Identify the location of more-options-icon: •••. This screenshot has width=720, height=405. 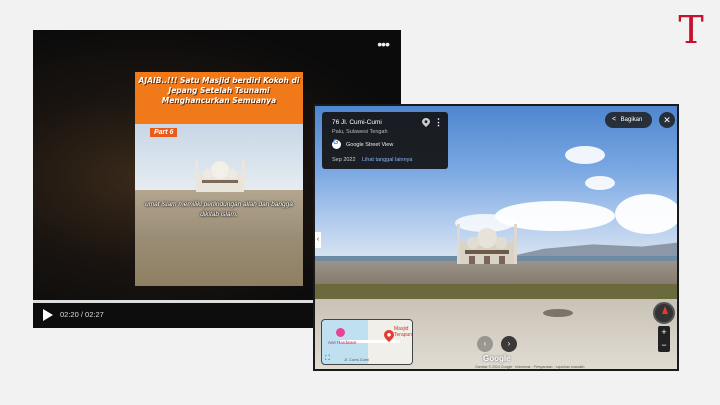
(383, 44).